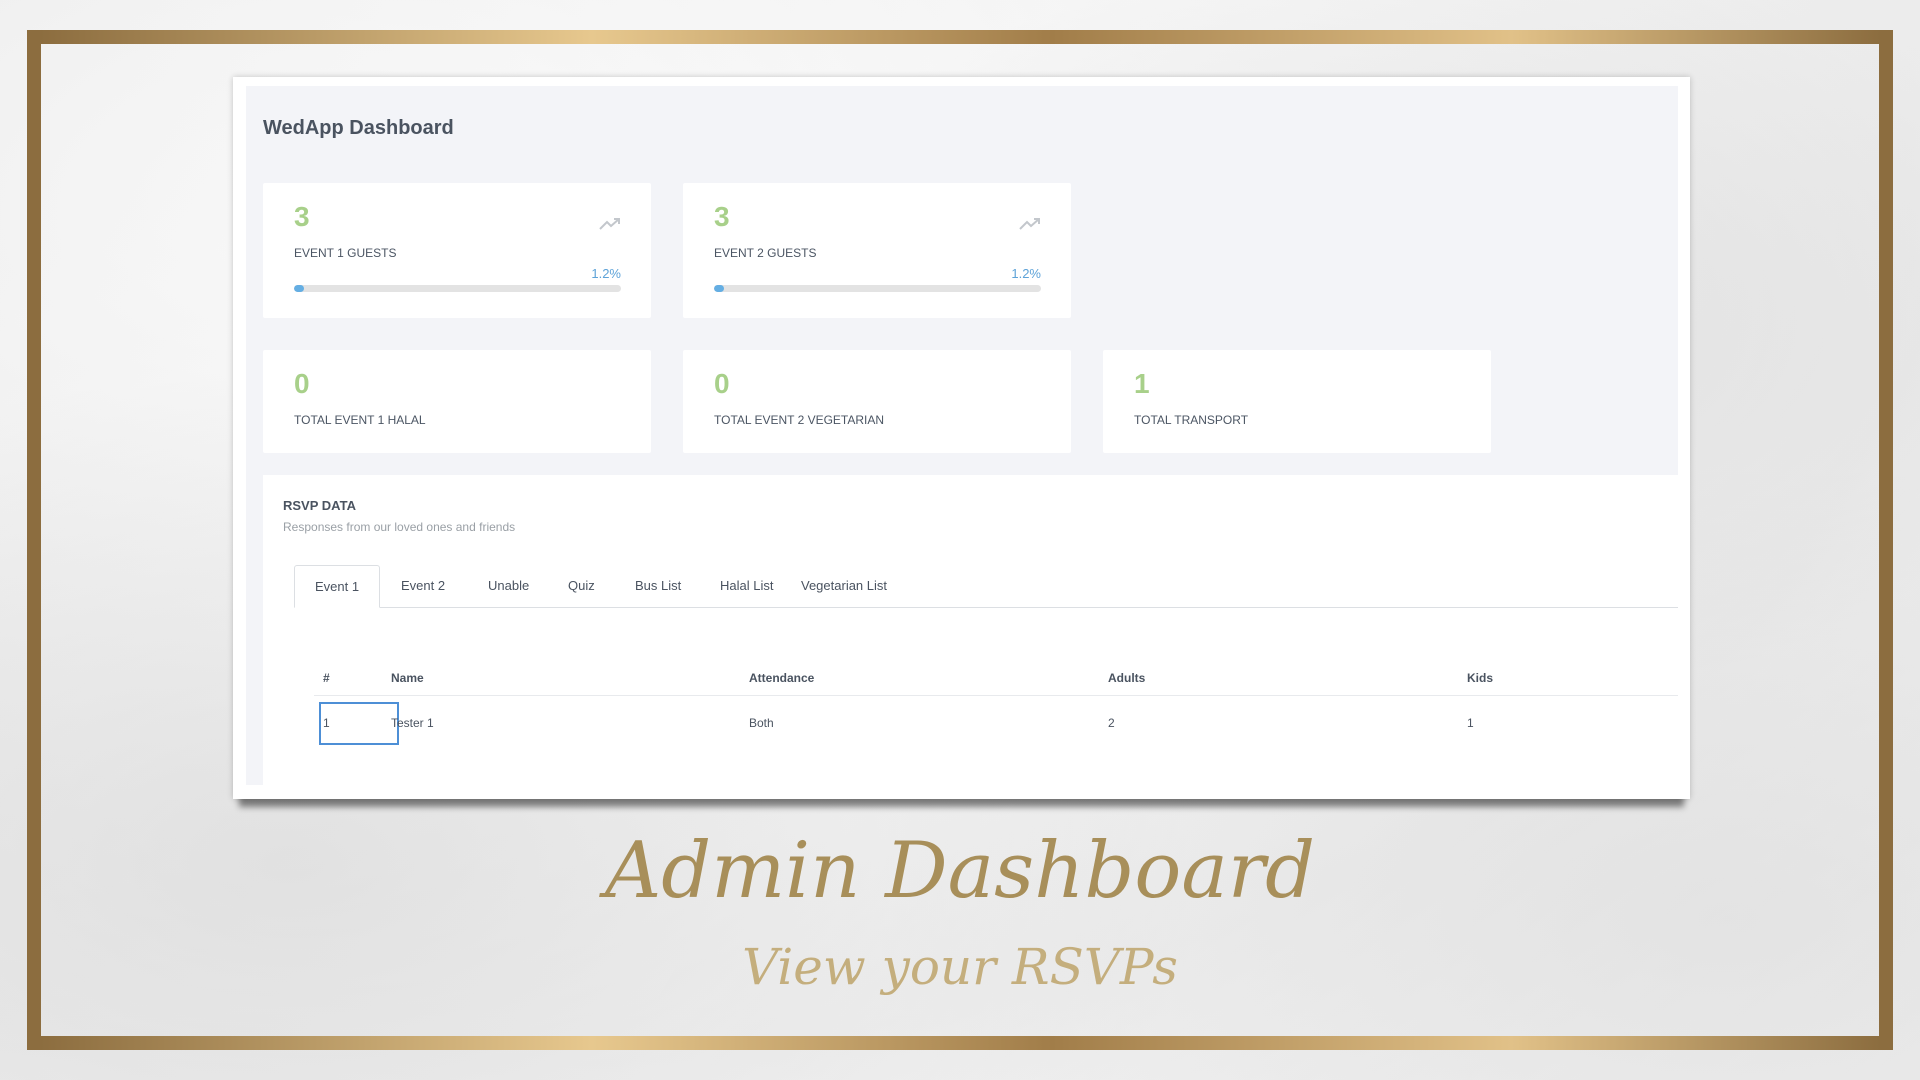 This screenshot has width=1920, height=1080. Describe the element at coordinates (358, 128) in the screenshot. I see `page-title: WedApp Dashboard` at that location.